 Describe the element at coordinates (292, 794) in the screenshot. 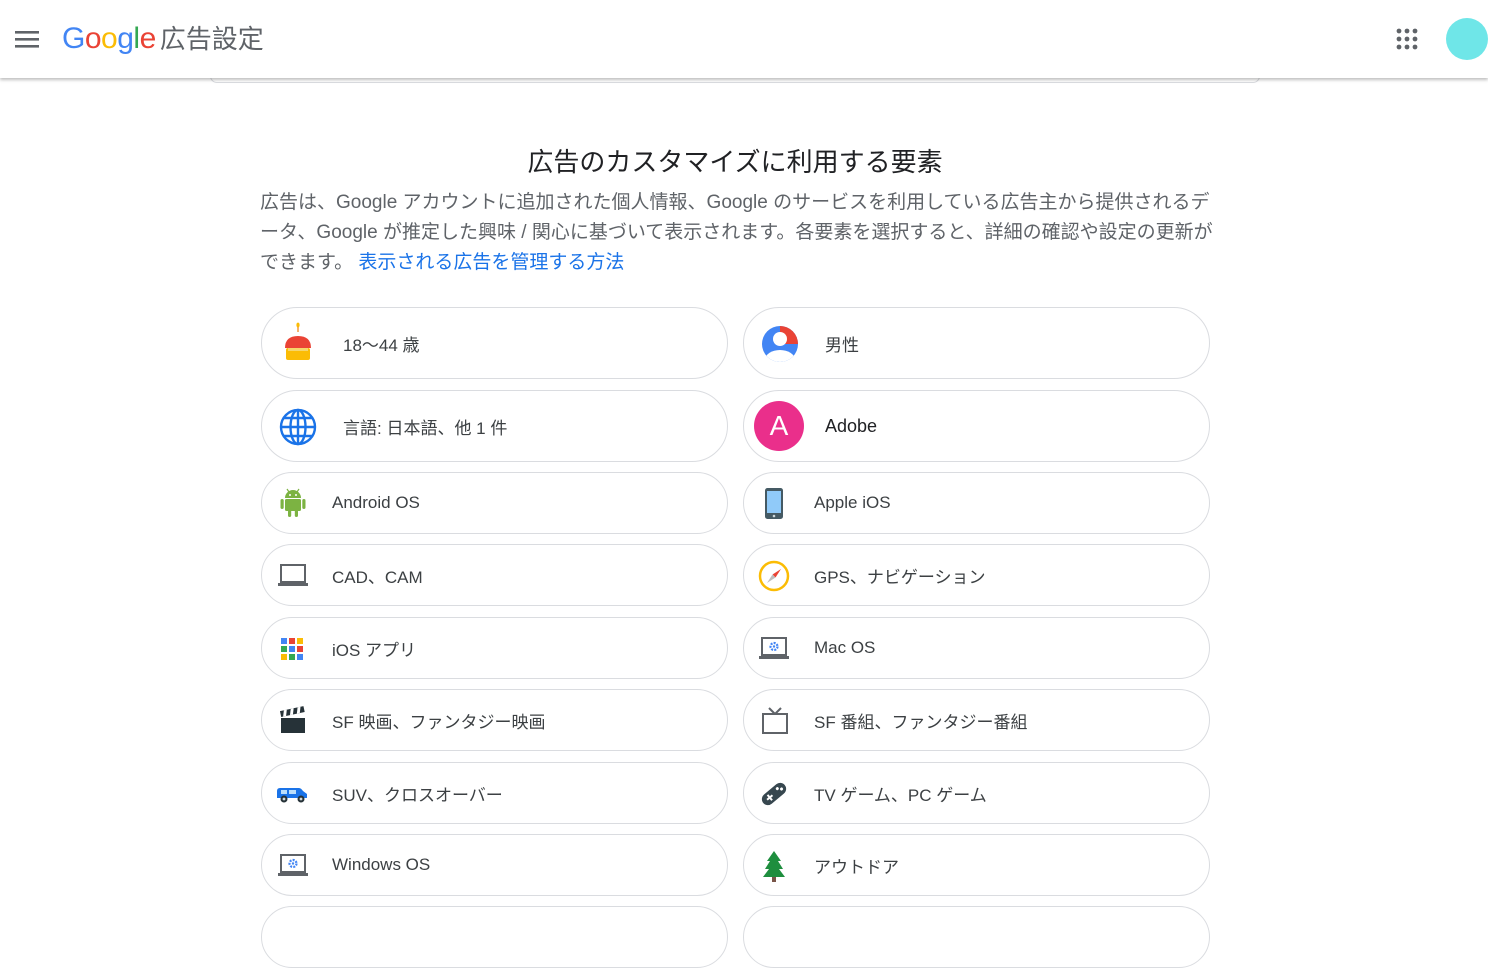

I see `car-icon` at that location.